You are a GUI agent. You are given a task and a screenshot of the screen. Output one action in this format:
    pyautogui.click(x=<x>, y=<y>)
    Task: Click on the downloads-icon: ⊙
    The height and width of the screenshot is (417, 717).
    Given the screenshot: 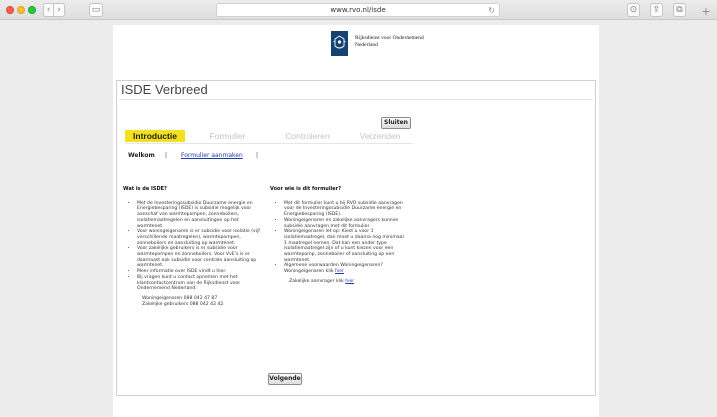 What is the action you would take?
    pyautogui.click(x=633, y=10)
    